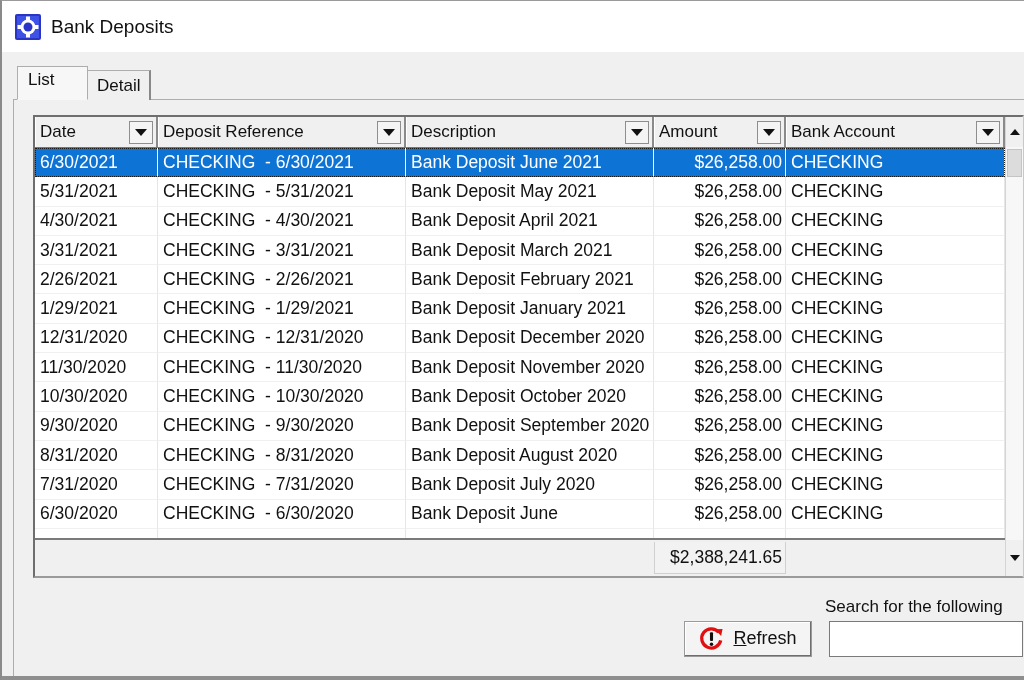  I want to click on table-row: 7/31/2020 CHECKING - 7/31/2020 Bank Deposit July 2020 $26,258.00 CHECKING, so click(520, 485).